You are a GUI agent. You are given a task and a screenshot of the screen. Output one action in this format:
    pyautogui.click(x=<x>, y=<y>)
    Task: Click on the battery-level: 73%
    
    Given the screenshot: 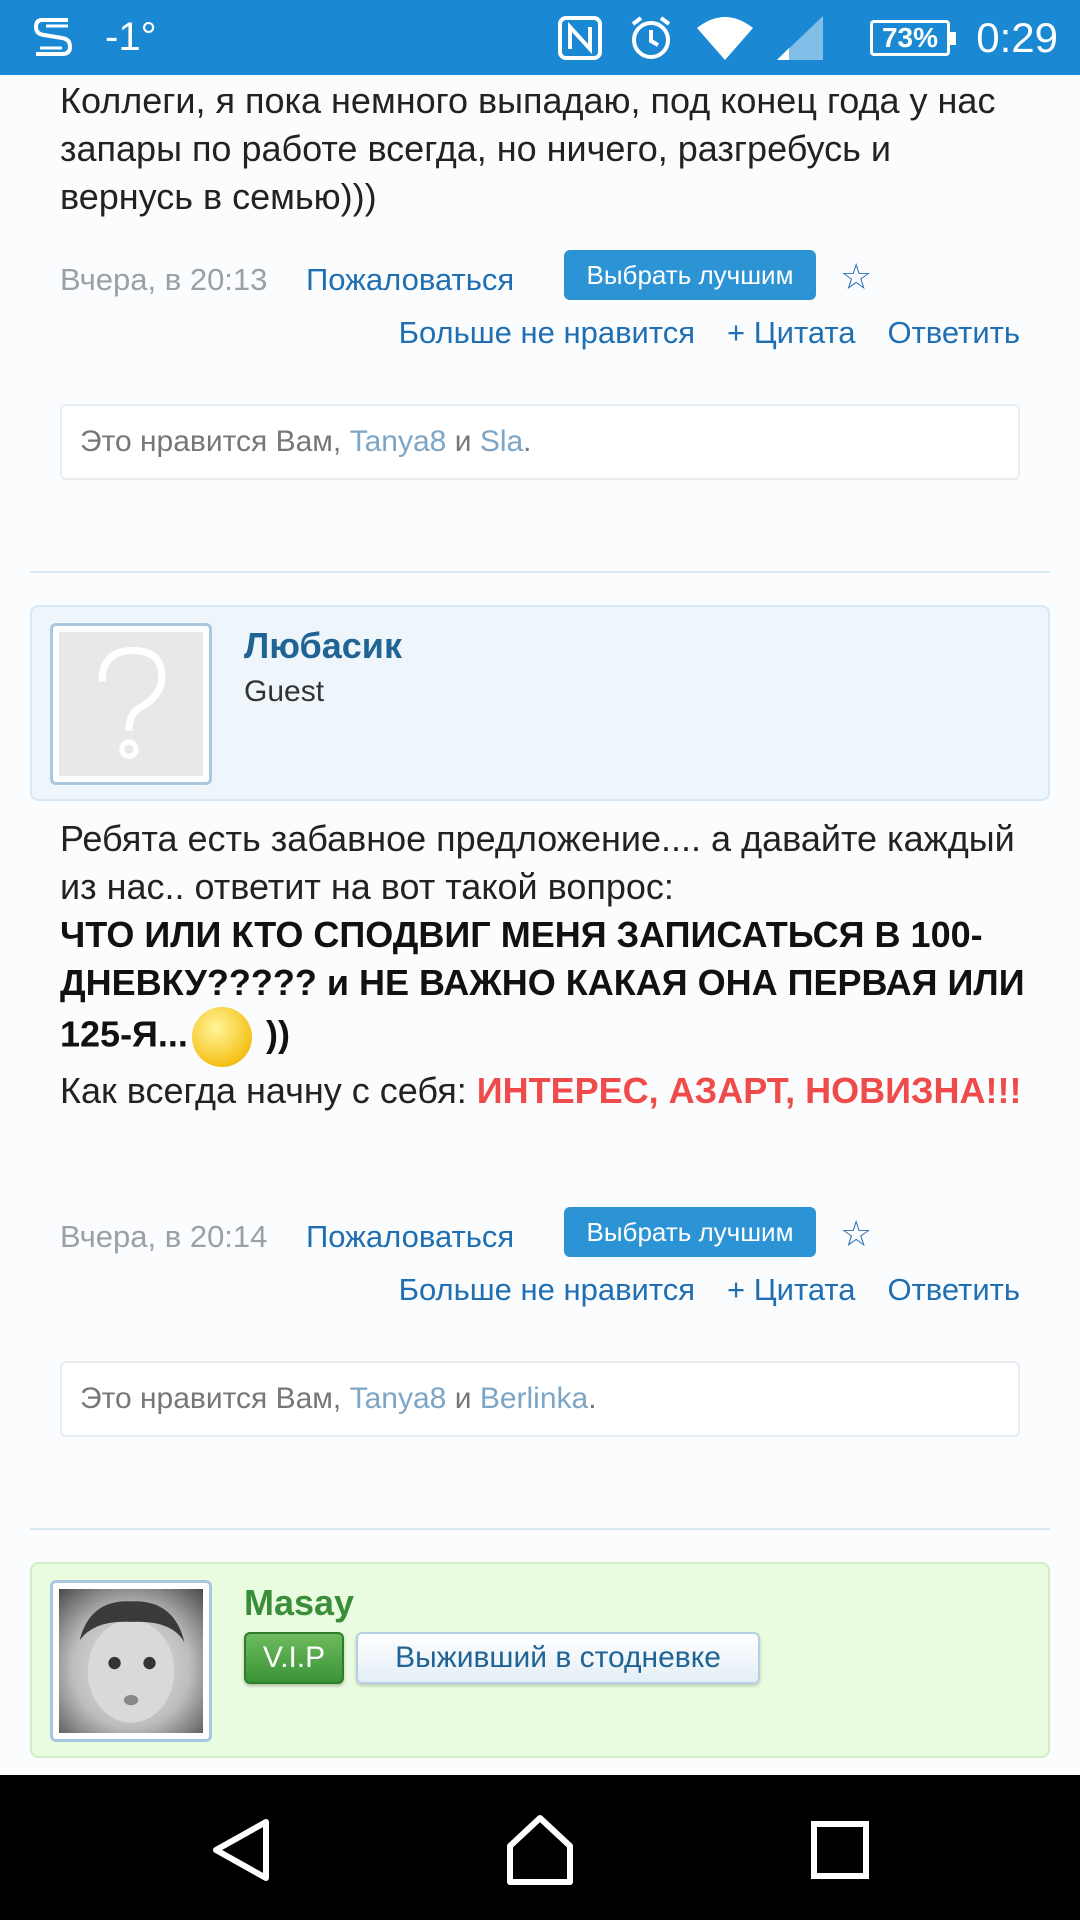 What is the action you would take?
    pyautogui.click(x=910, y=37)
    